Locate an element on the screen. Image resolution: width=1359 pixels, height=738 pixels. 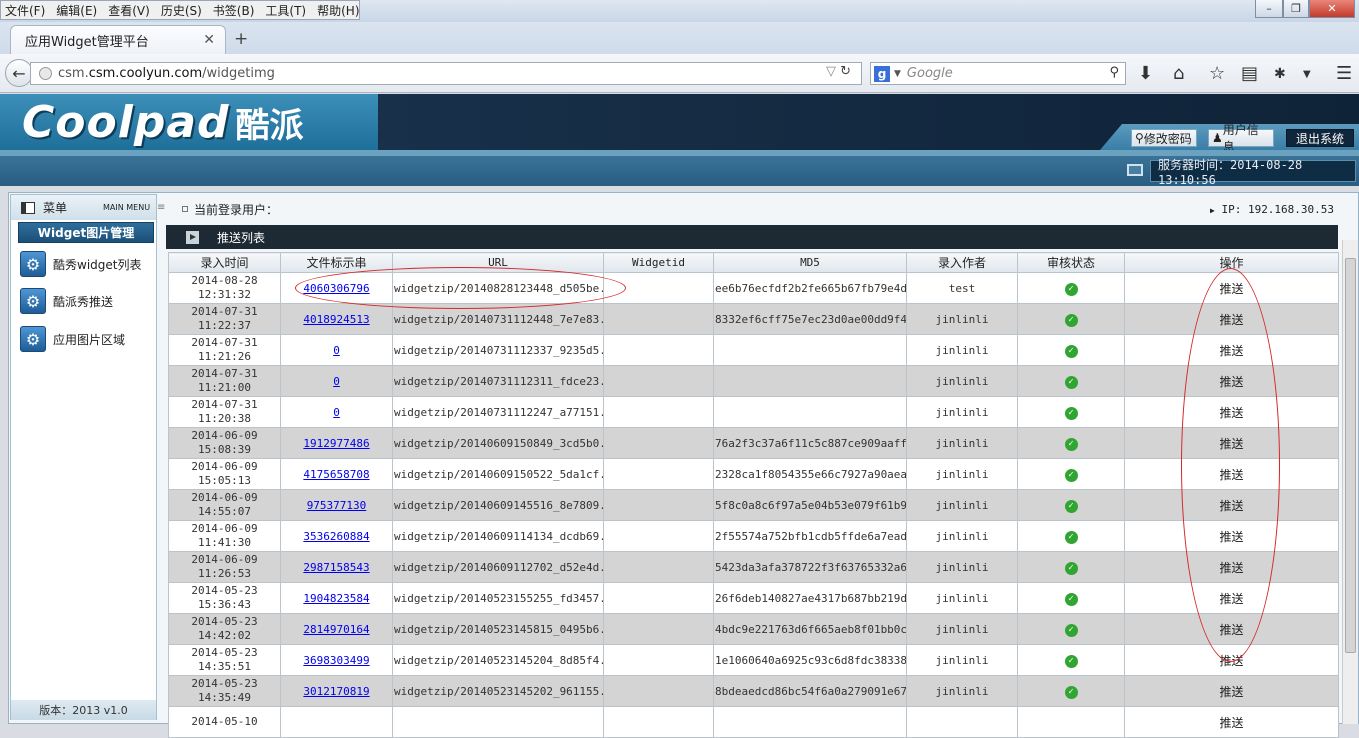
col-widgetid: Widgetid is located at coordinates (658, 262).